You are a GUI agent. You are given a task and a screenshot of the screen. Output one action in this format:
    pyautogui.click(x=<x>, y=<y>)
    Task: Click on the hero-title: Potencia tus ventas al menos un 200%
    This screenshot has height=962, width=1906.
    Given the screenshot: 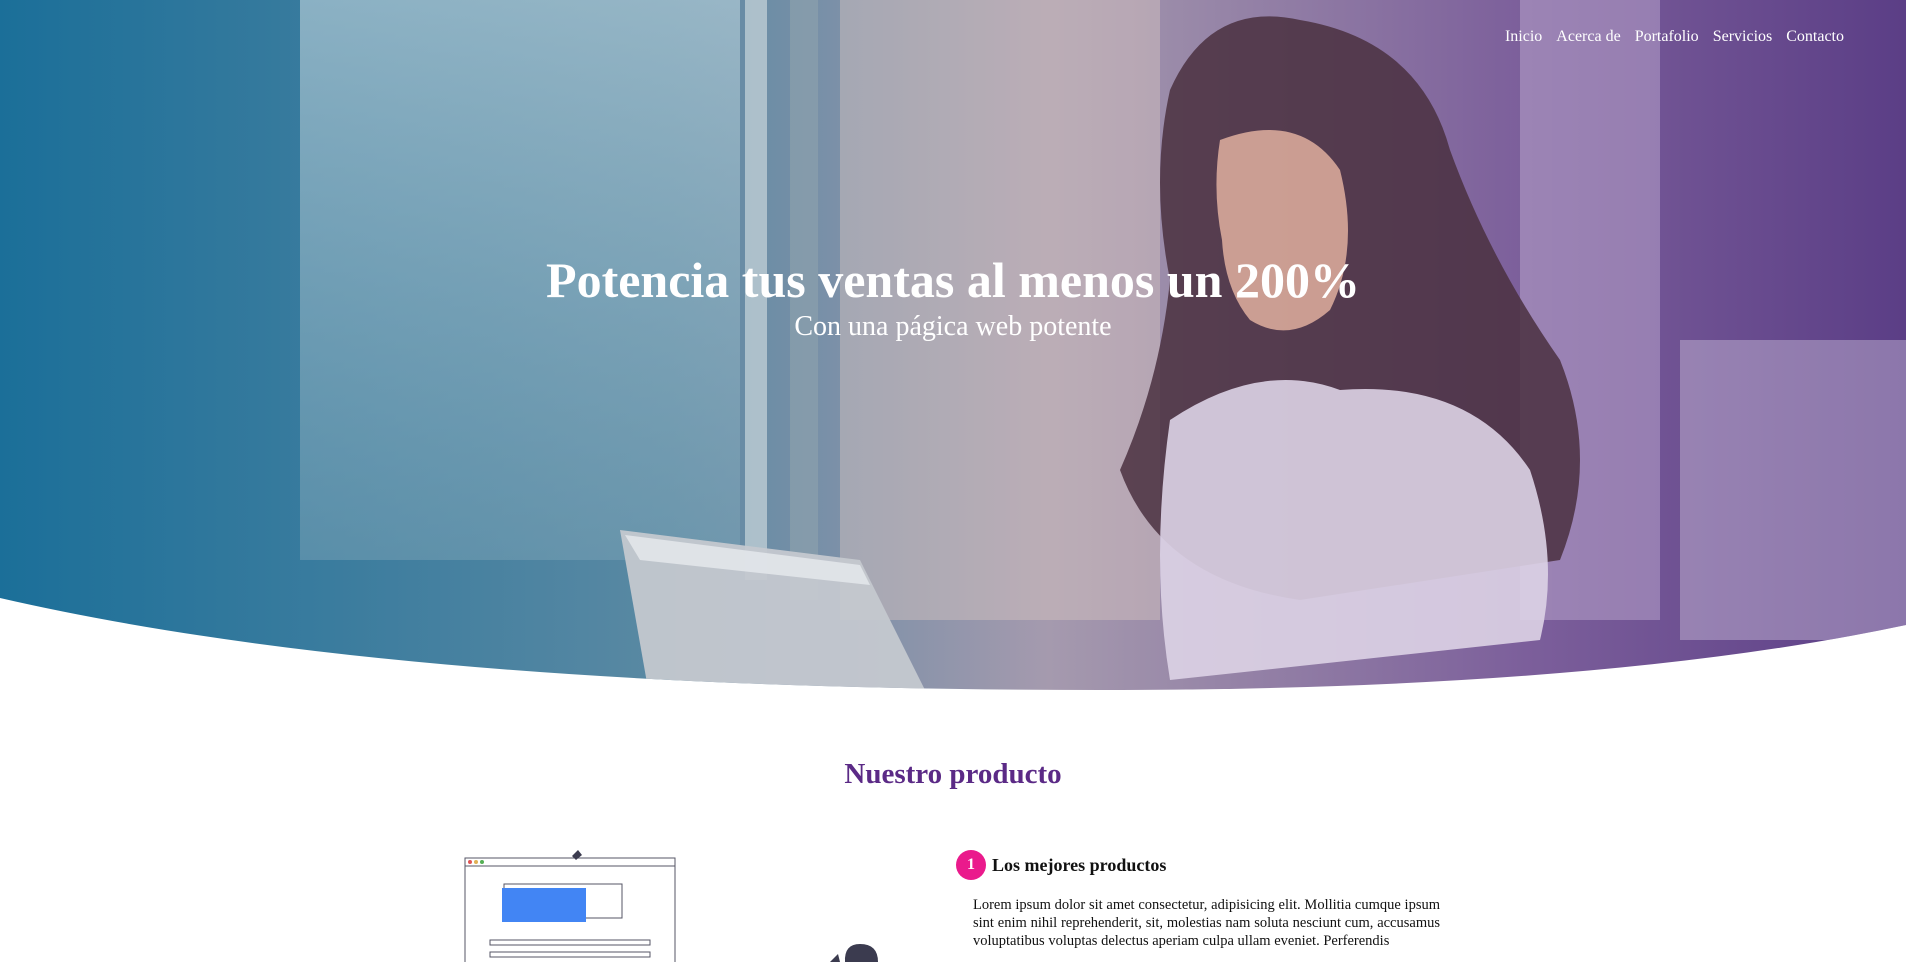 What is the action you would take?
    pyautogui.click(x=953, y=280)
    